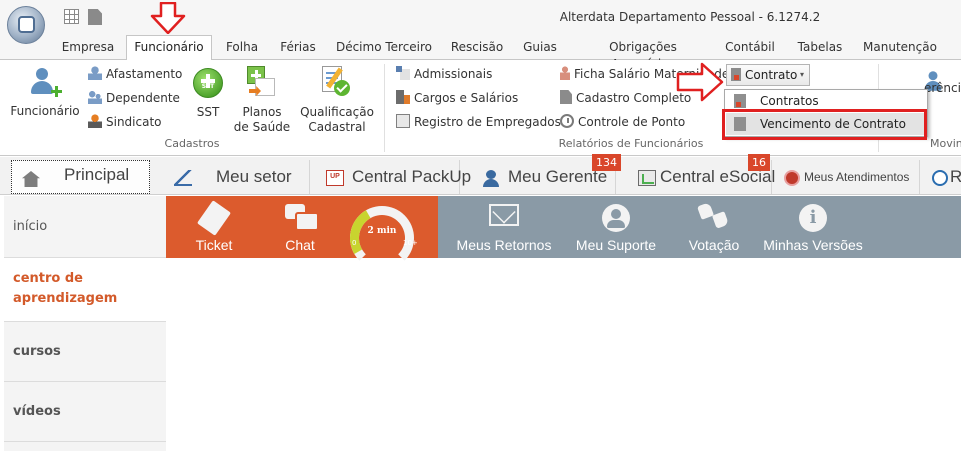 Image resolution: width=961 pixels, height=451 pixels. I want to click on gauge-value: 2 min, so click(382, 231).